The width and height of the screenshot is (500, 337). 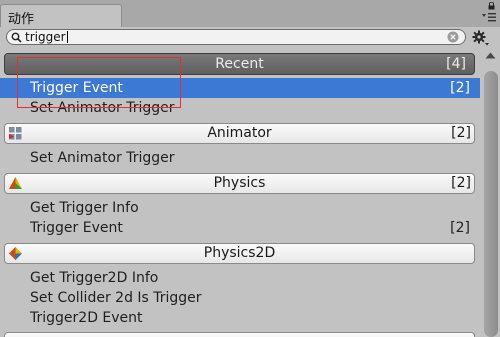 I want to click on category-count: [4], so click(x=456, y=64).